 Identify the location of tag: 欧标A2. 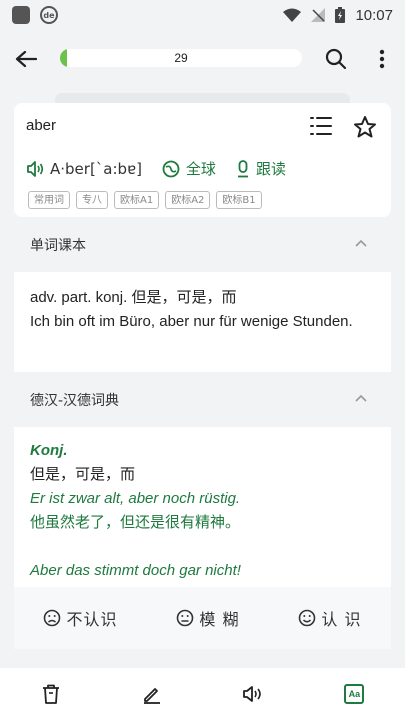
(188, 200).